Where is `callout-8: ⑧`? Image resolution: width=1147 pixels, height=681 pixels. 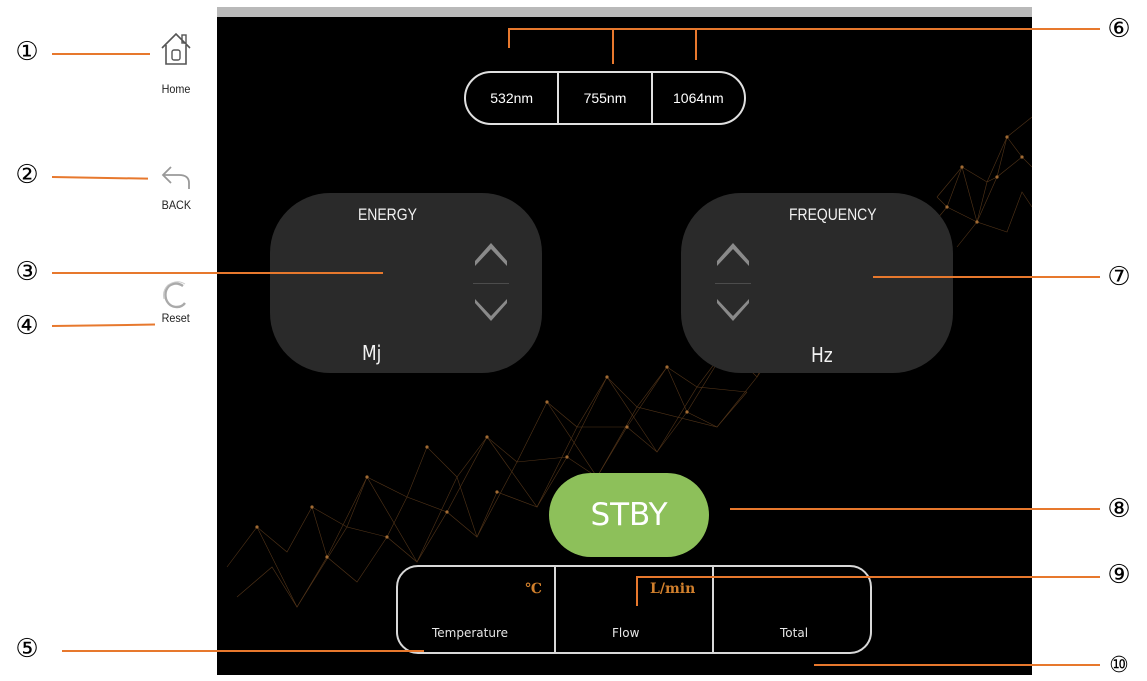 callout-8: ⑧ is located at coordinates (1119, 509).